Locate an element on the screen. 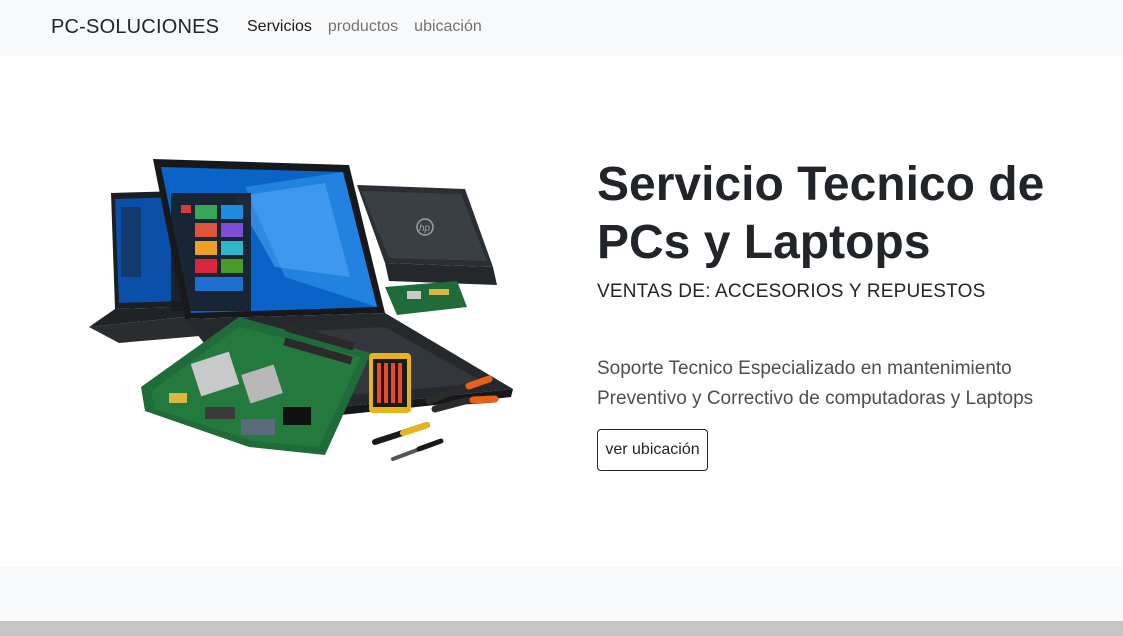  footer-band is located at coordinates (561, 594).